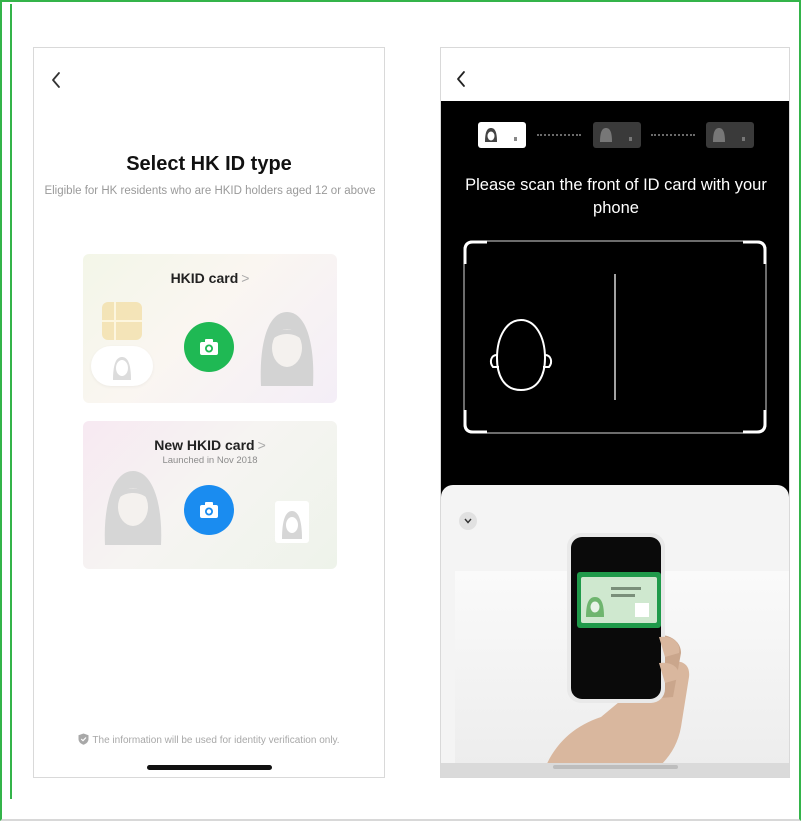 The height and width of the screenshot is (821, 801). I want to click on hkid-camera-button, so click(209, 347).